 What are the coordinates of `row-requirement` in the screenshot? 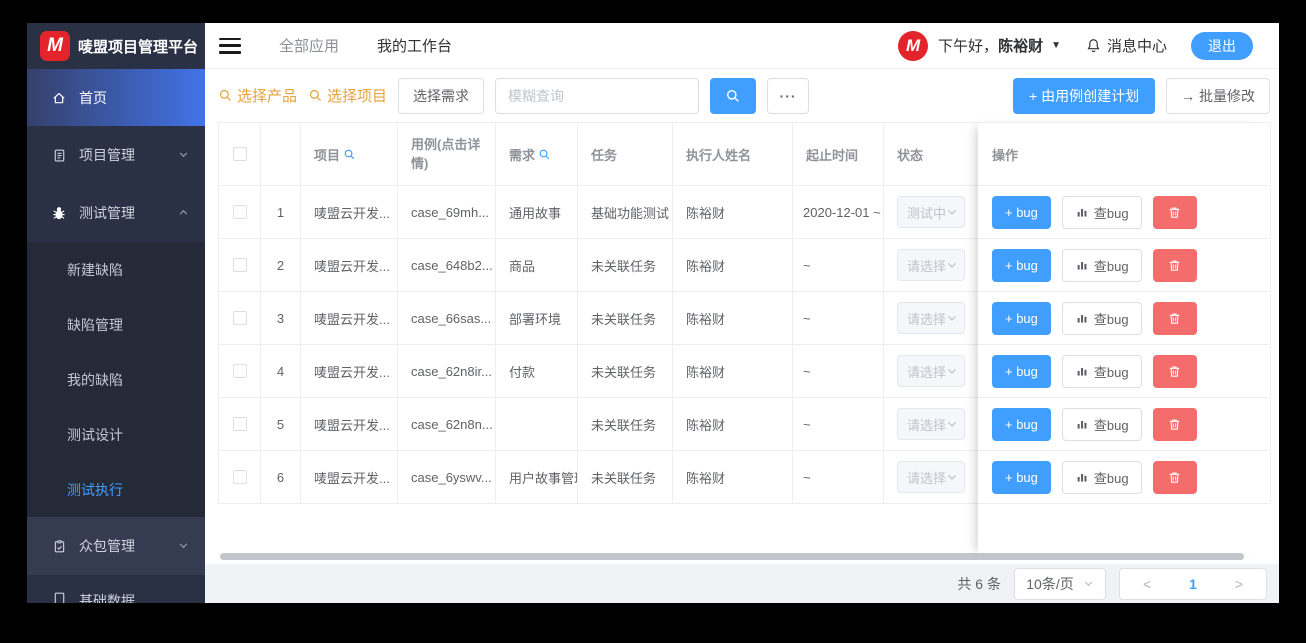 It's located at (537, 424).